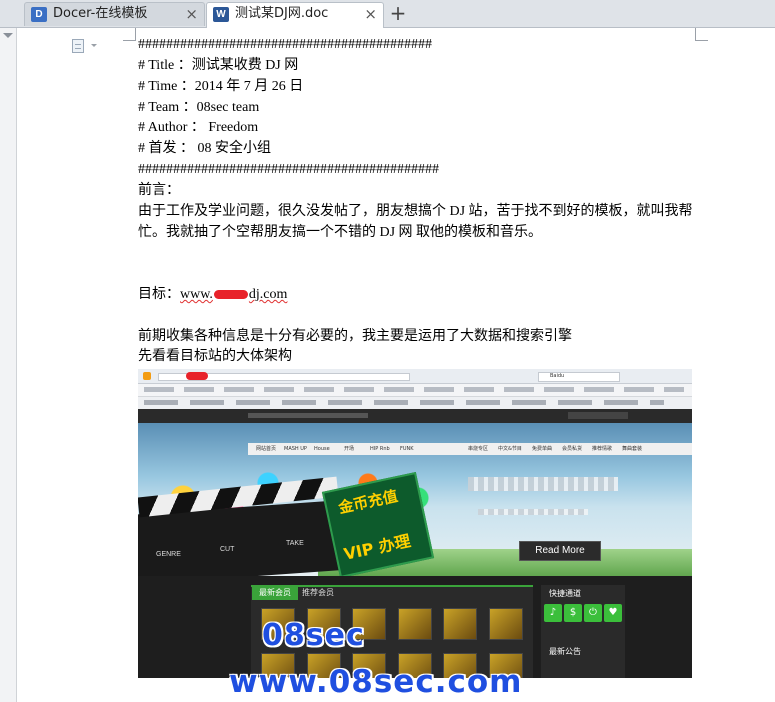  I want to click on panel-tab-recommended-members: 推荐会员, so click(318, 592).